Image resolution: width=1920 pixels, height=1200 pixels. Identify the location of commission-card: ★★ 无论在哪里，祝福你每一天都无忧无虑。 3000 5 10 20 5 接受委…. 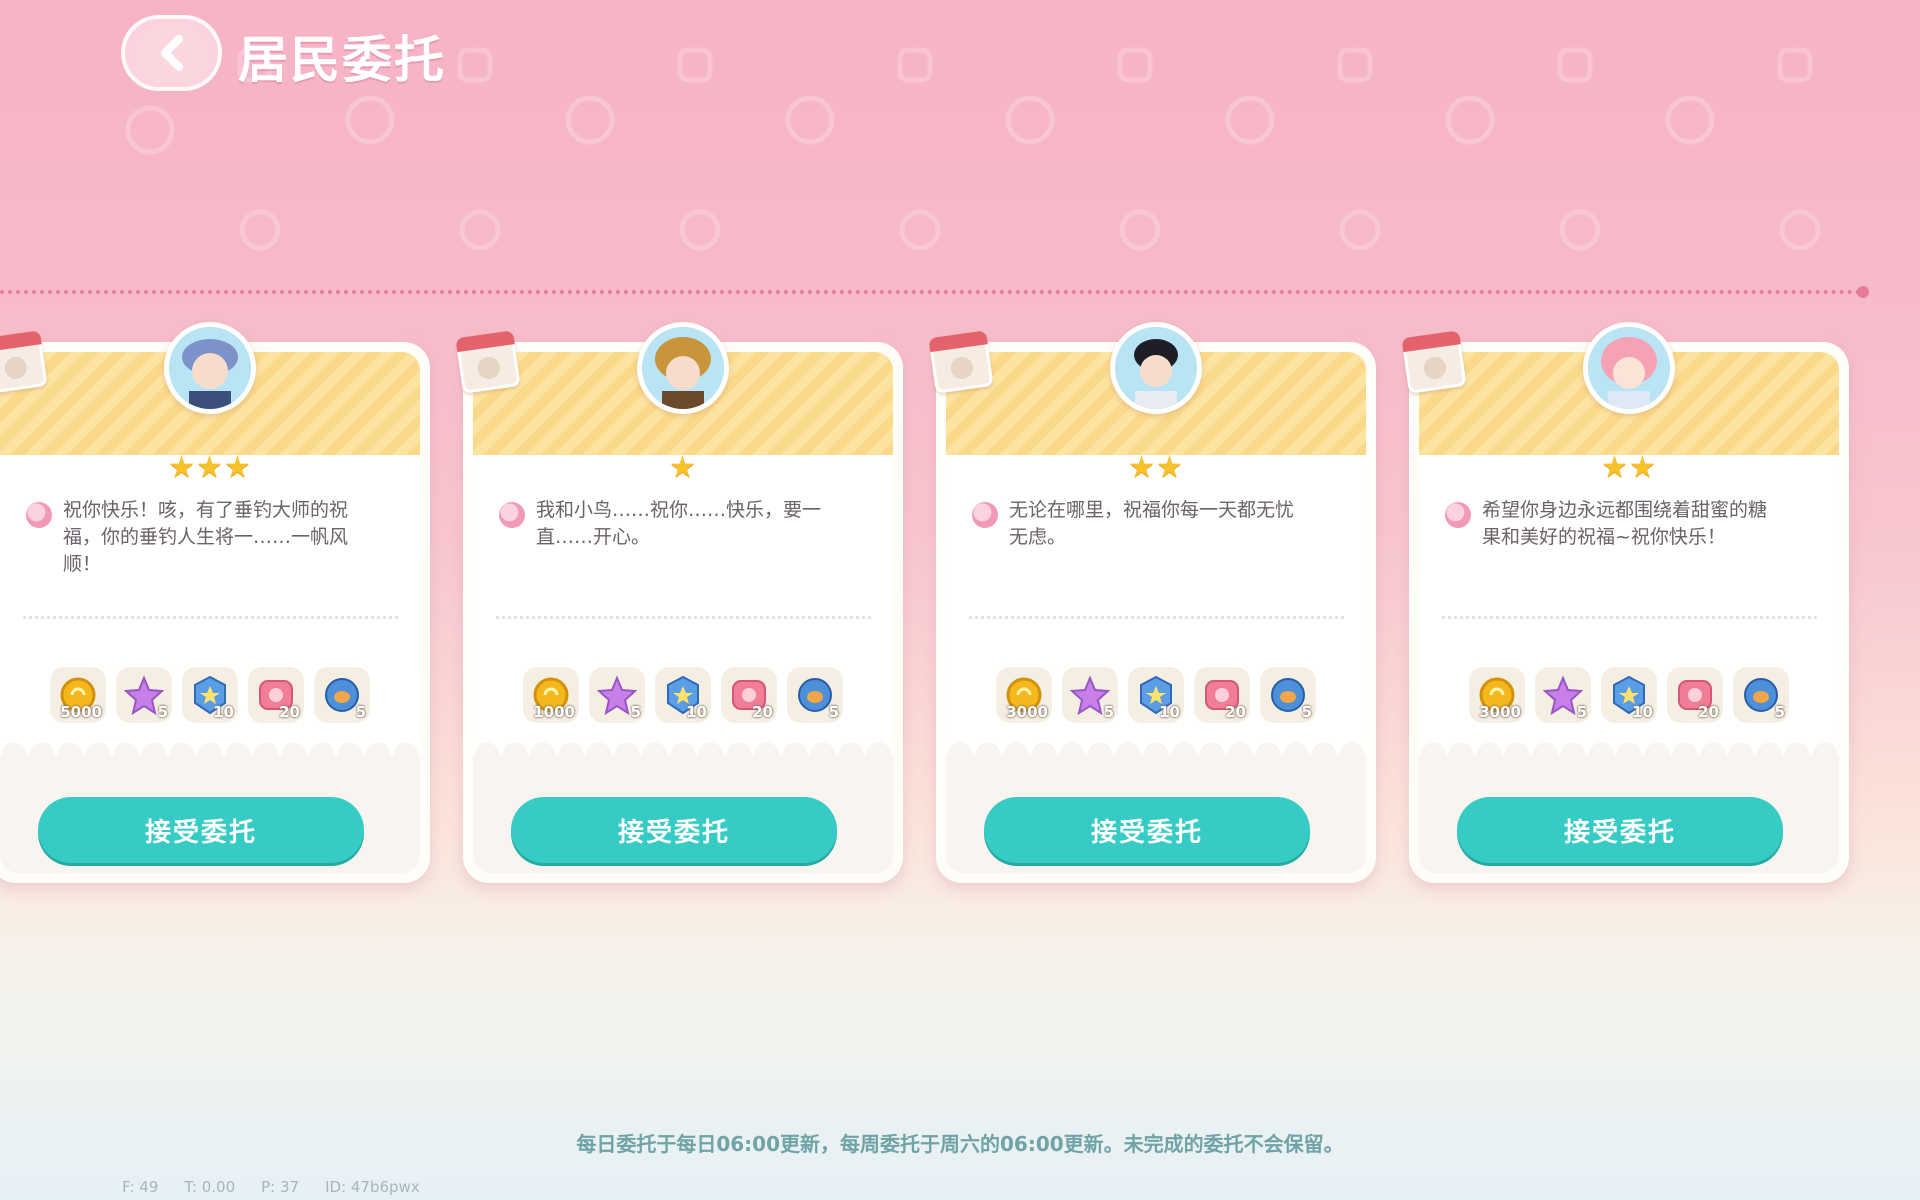
(1152, 602).